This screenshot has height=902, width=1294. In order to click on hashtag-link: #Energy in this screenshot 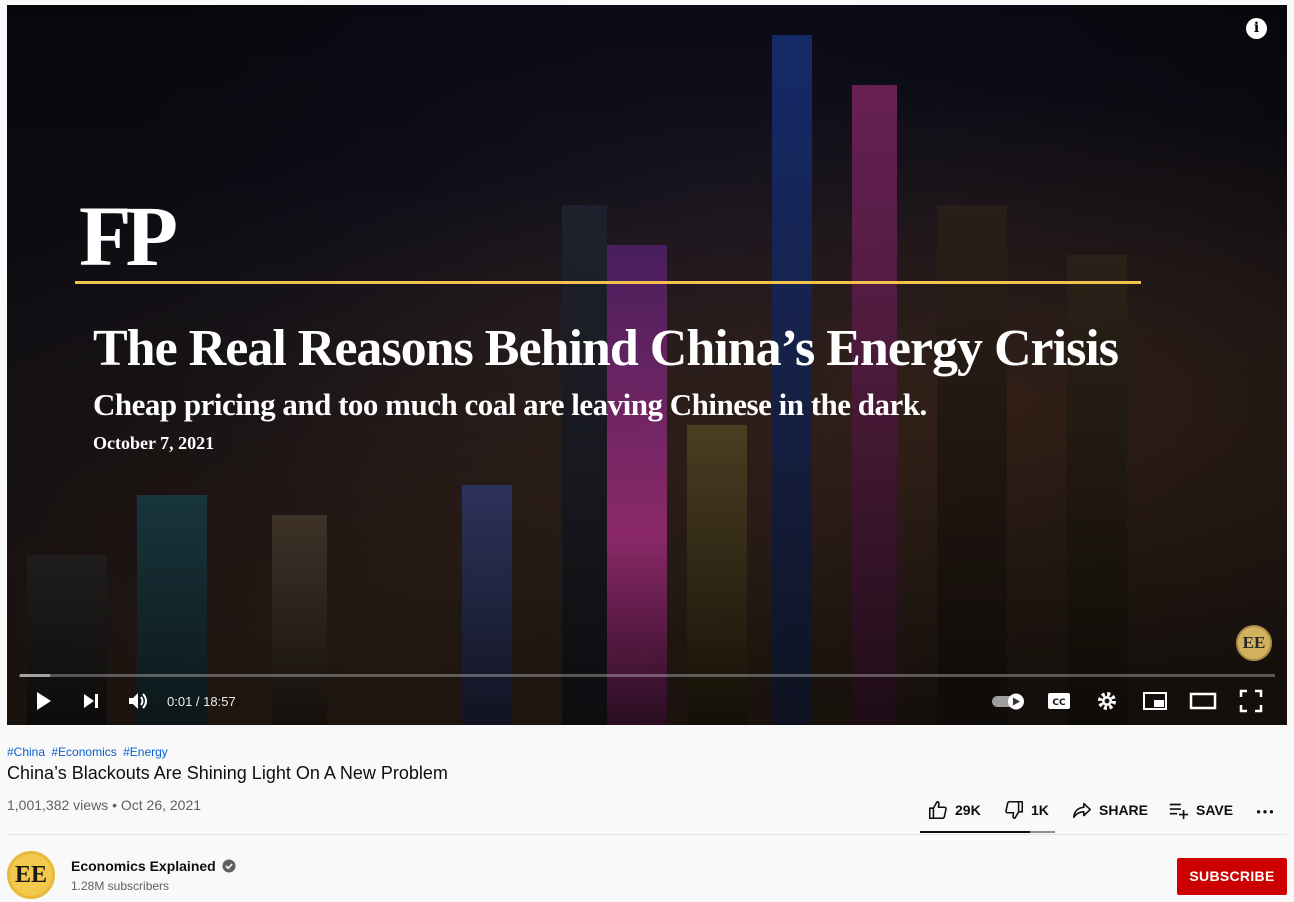, I will do `click(145, 752)`.